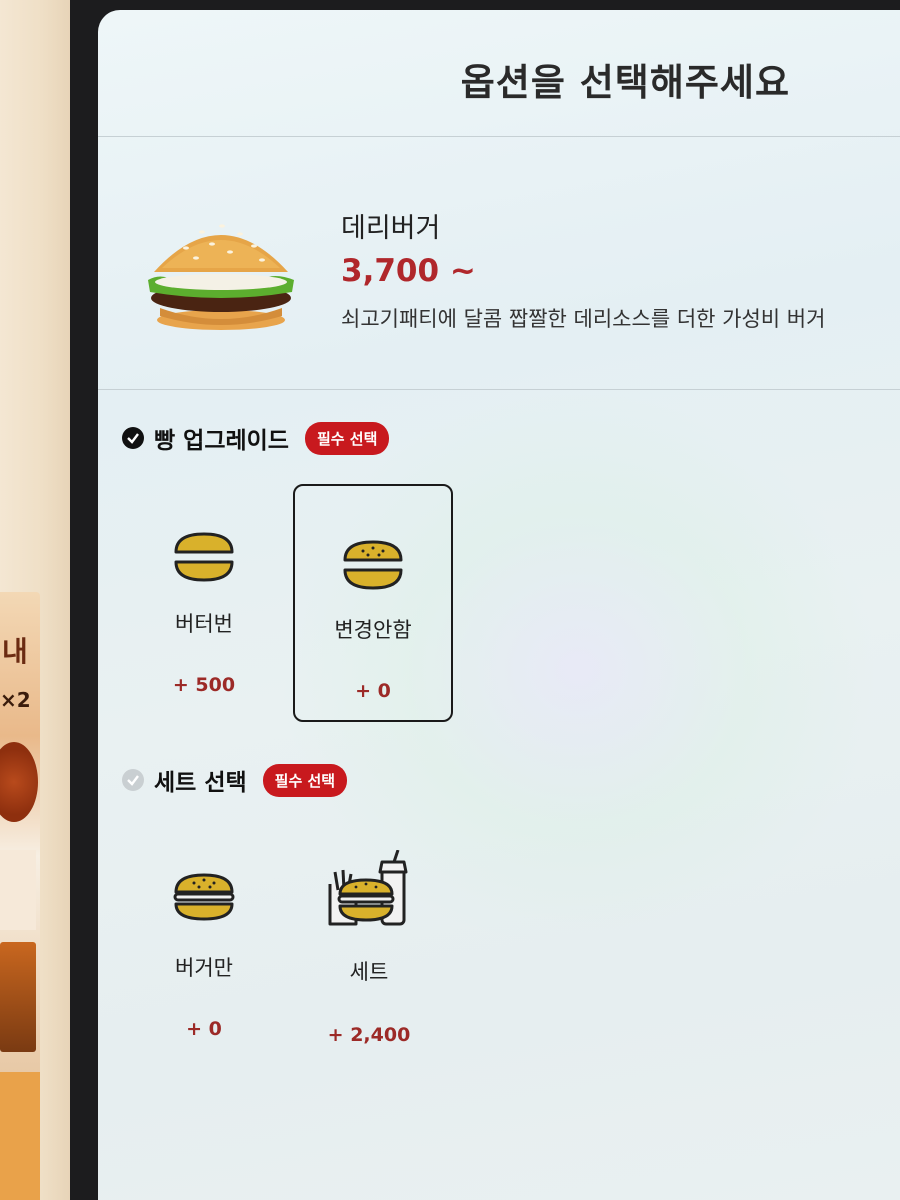  I want to click on page-title: 옵션을 선택해주세요, so click(625, 82).